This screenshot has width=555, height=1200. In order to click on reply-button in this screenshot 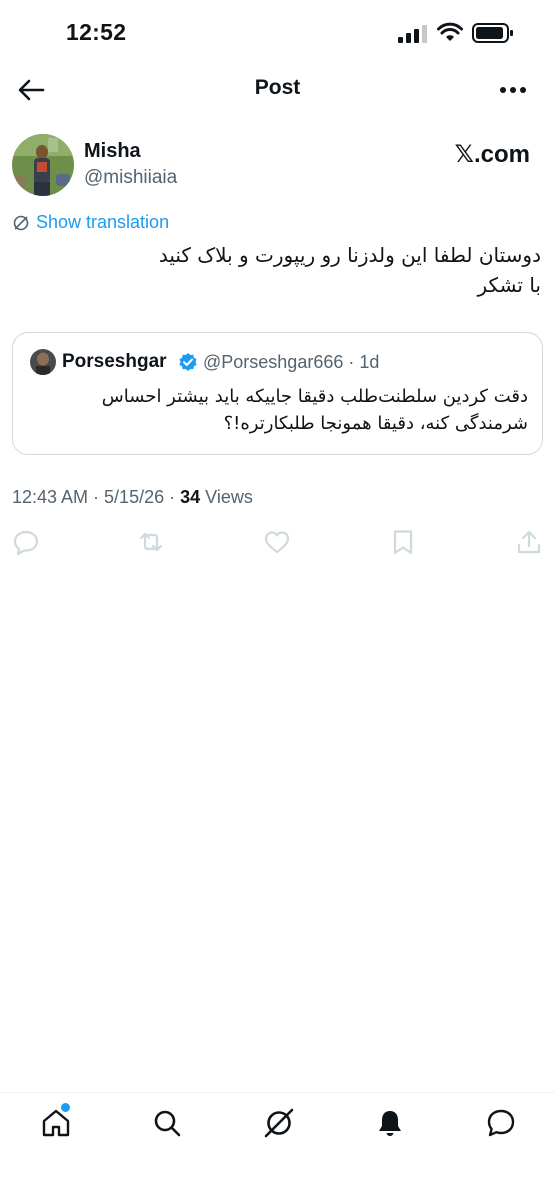, I will do `click(26, 542)`.